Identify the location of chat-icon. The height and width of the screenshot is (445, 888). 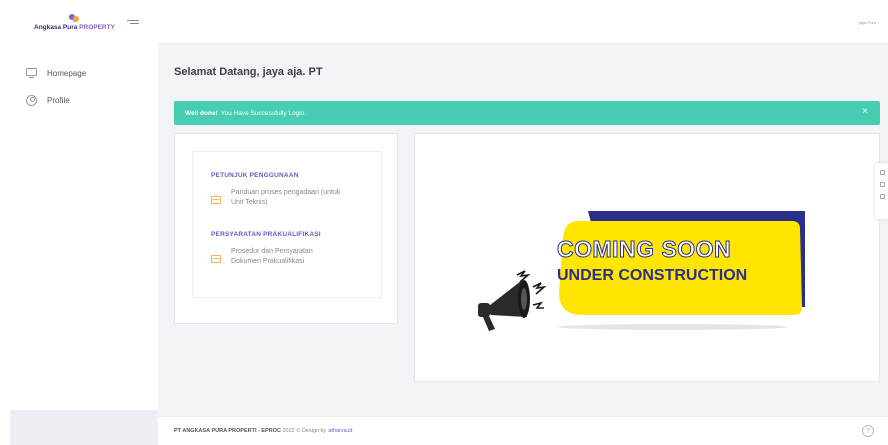
(882, 196).